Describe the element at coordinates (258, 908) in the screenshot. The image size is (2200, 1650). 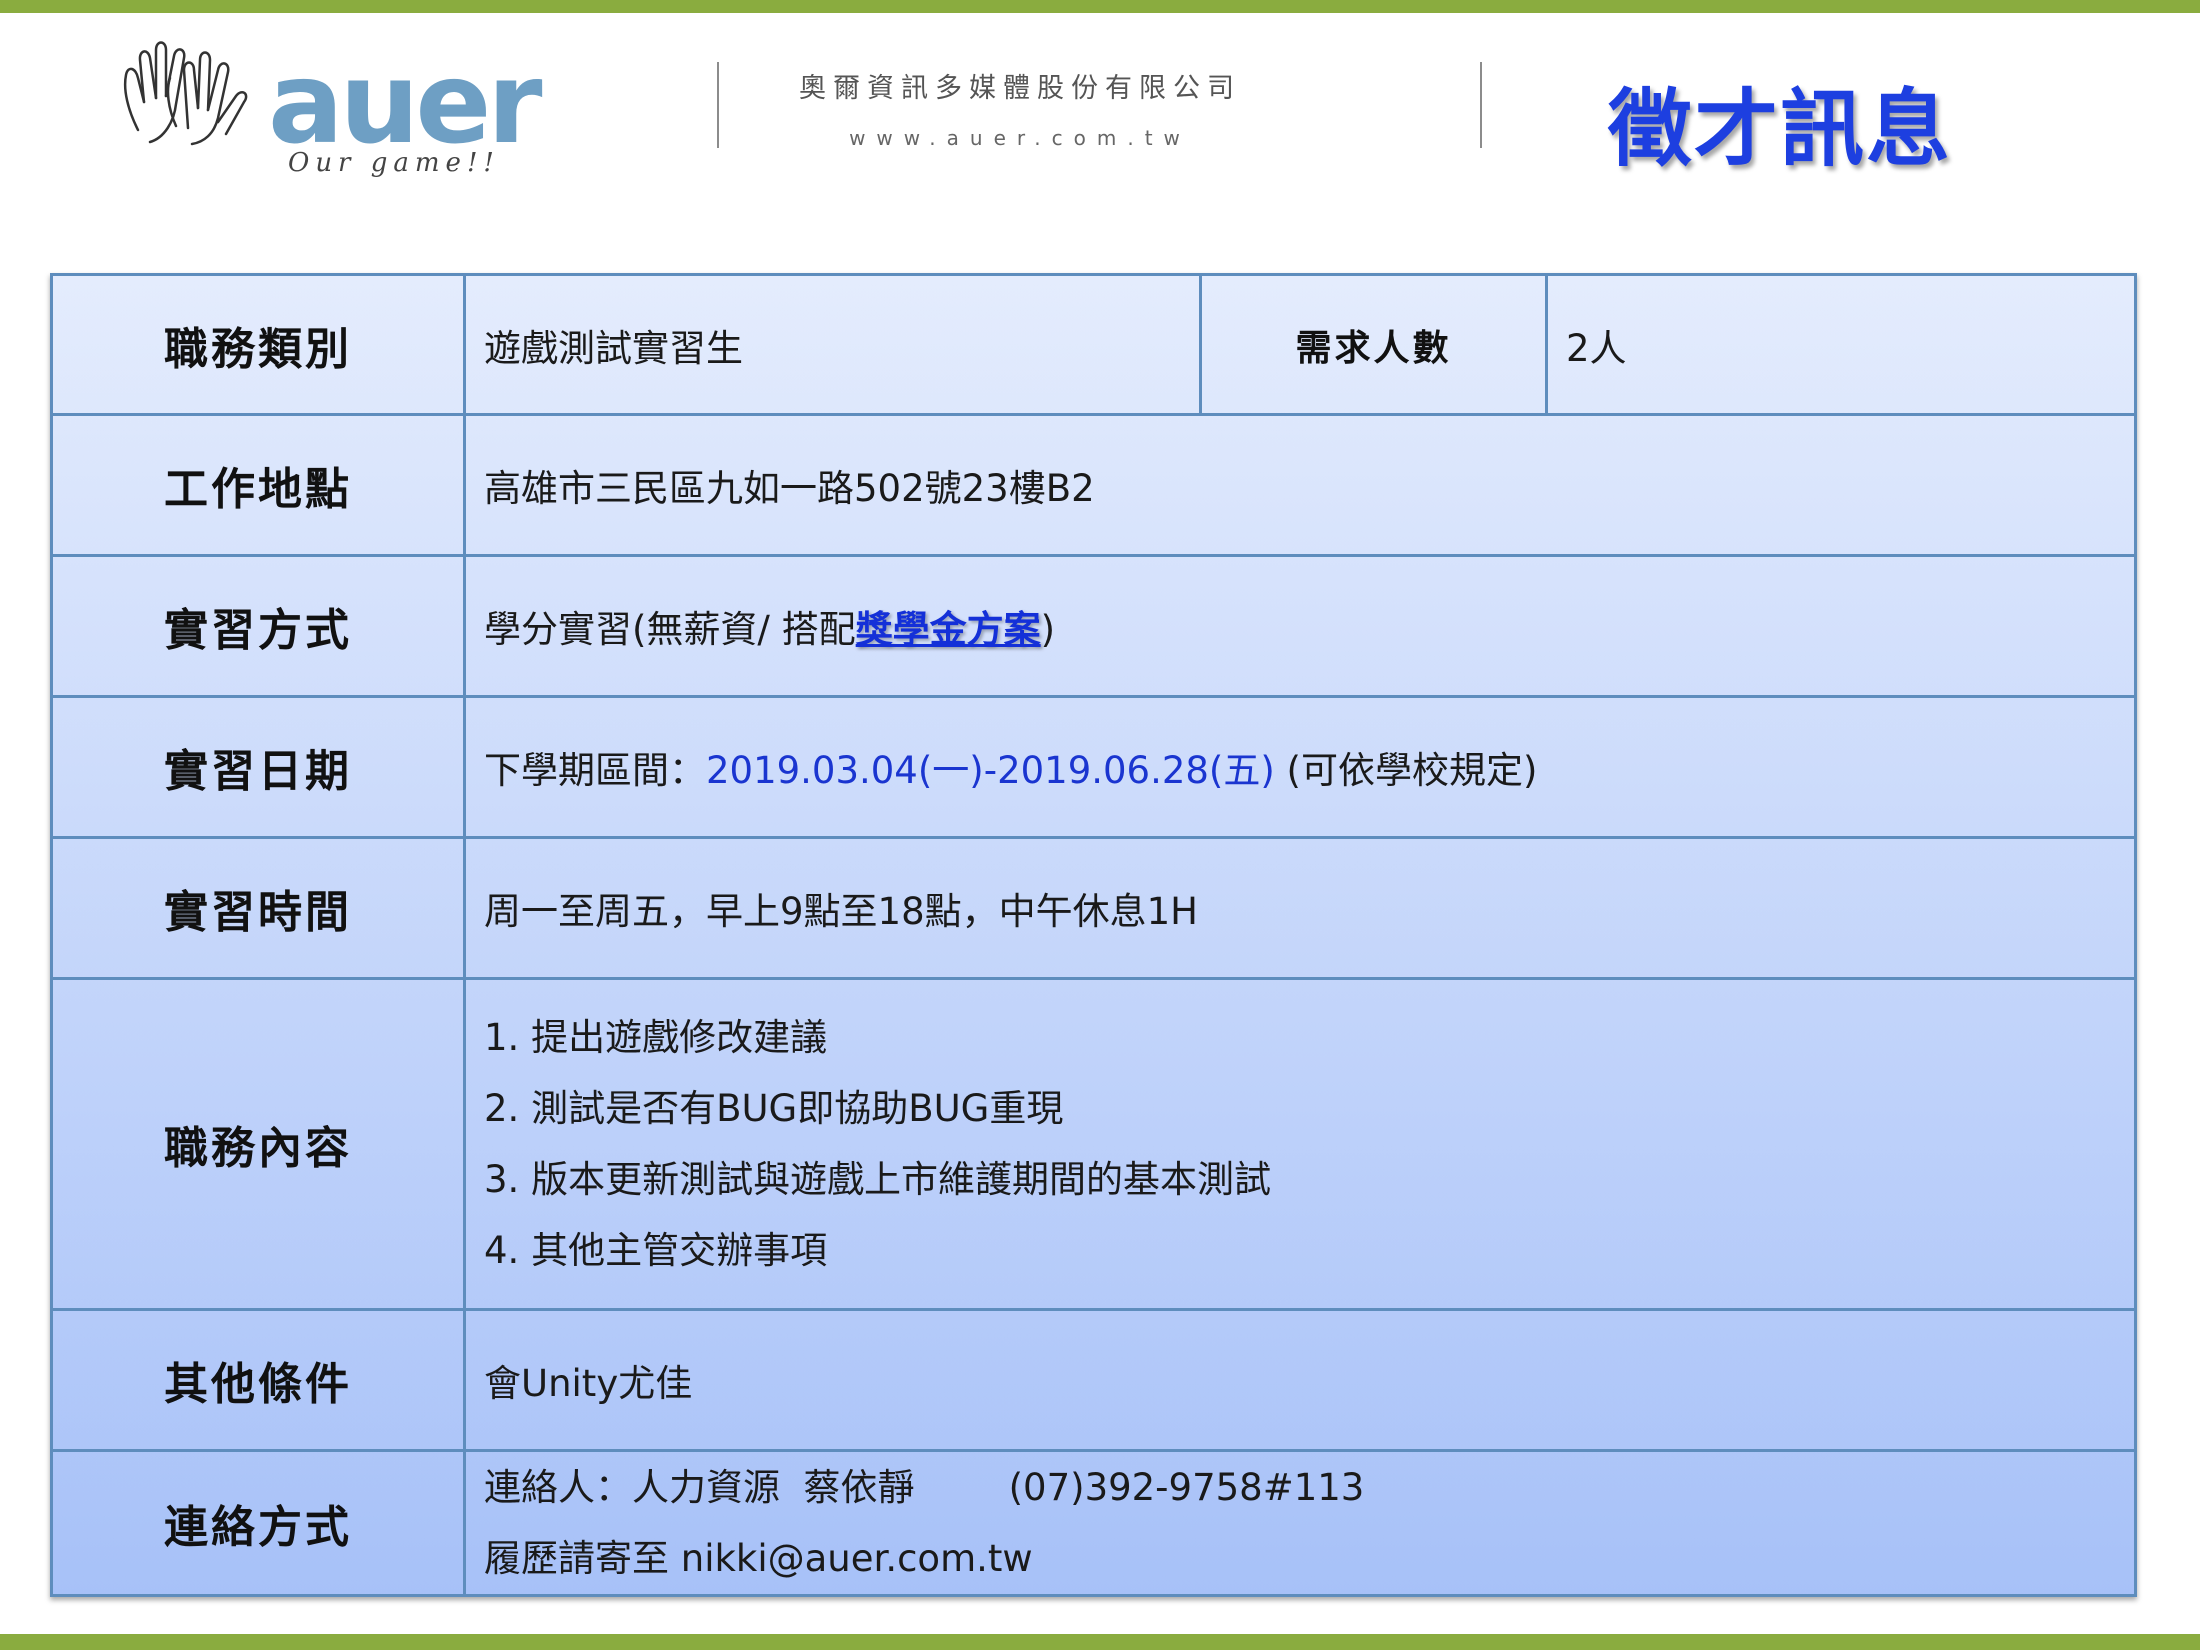
I see `hours-label: 實習時間` at that location.